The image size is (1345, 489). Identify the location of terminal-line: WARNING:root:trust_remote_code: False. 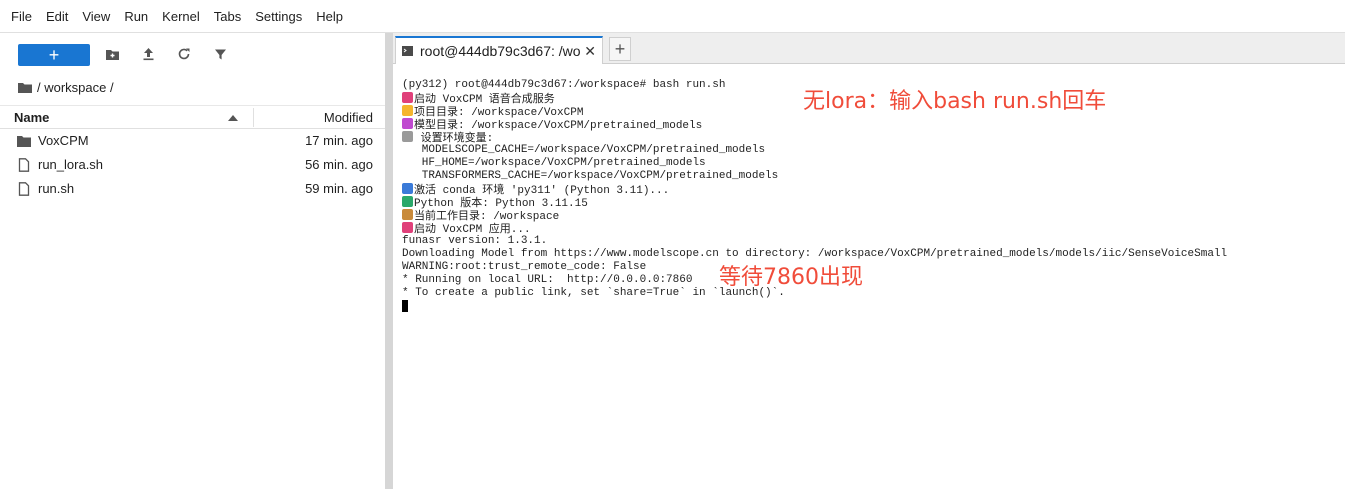
(867, 267).